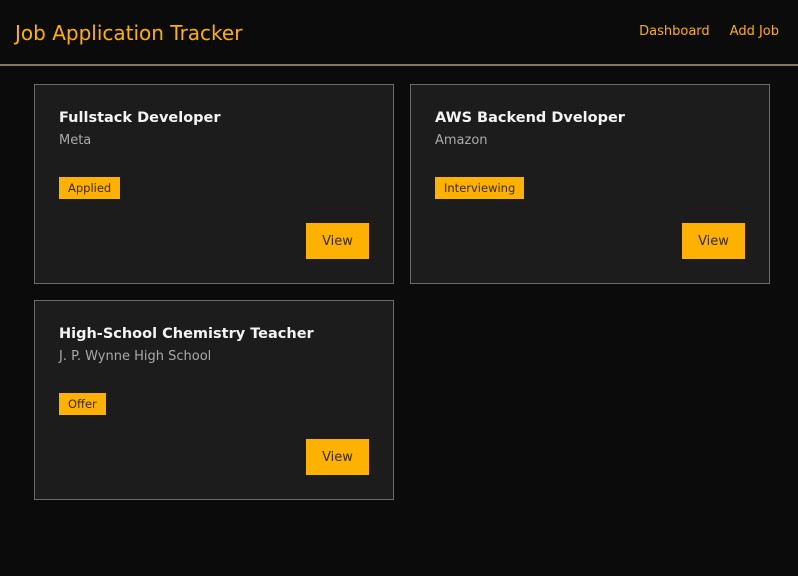  I want to click on status-badge: Interviewing, so click(480, 188).